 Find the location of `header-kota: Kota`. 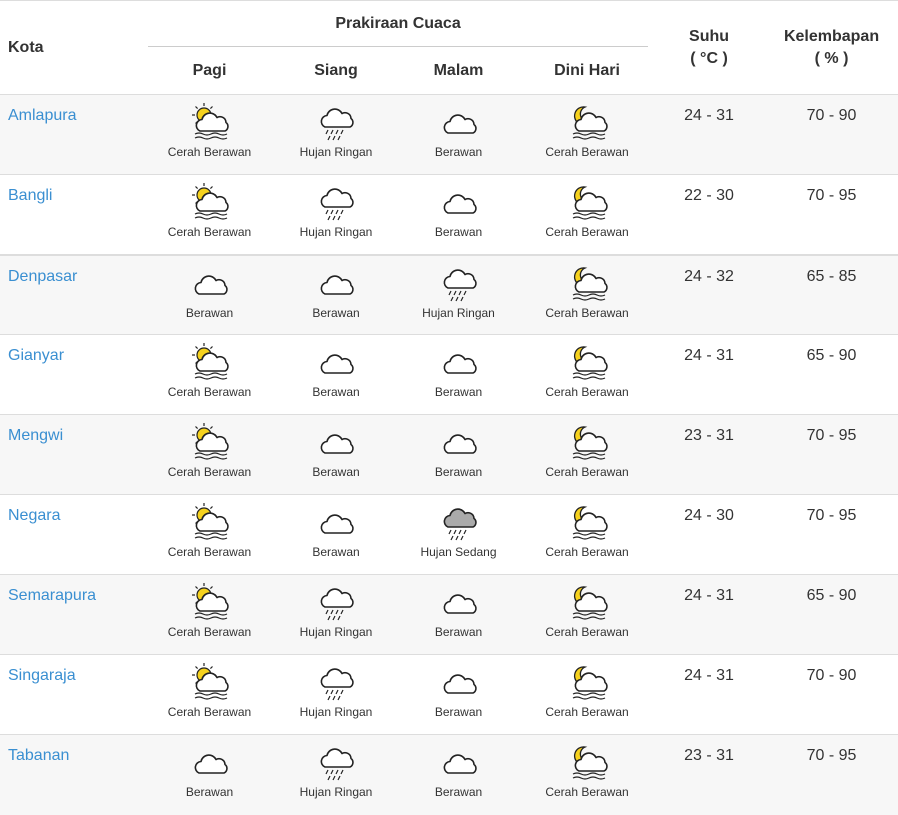

header-kota: Kota is located at coordinates (26, 47).